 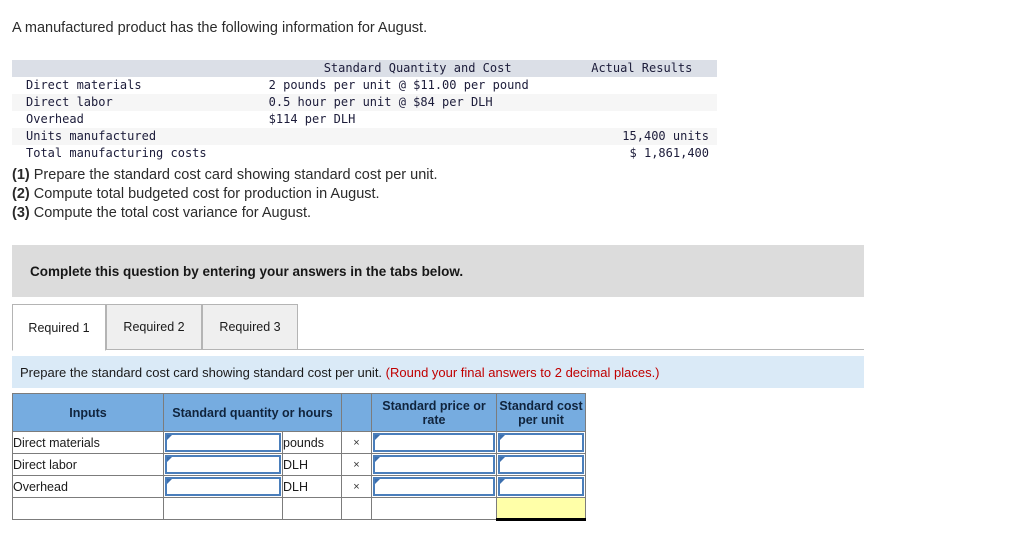 I want to click on info-row-label: Direct materials, so click(x=84, y=85).